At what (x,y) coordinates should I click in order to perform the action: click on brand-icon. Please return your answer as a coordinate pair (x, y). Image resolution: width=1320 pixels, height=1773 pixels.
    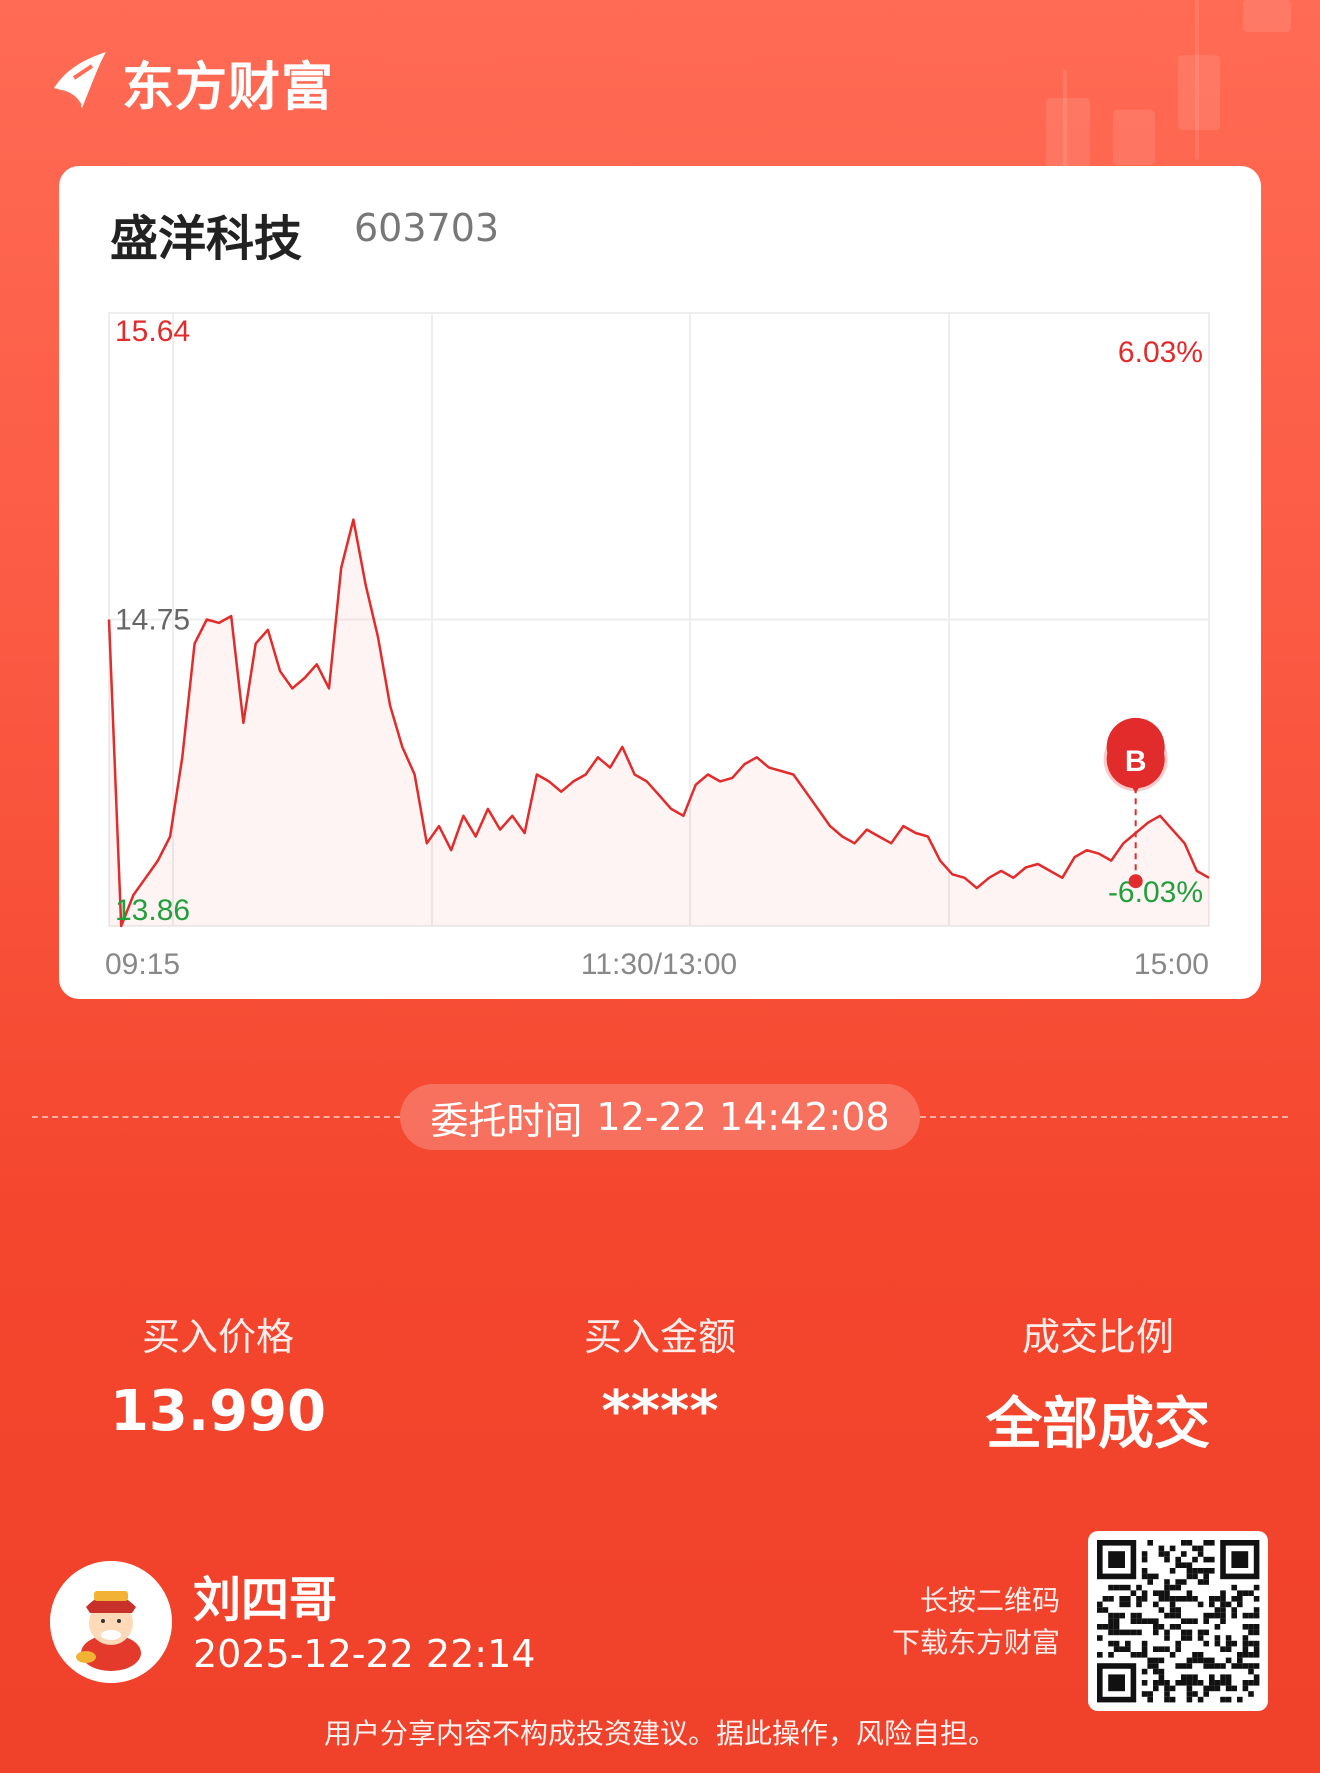
    Looking at the image, I should click on (80, 80).